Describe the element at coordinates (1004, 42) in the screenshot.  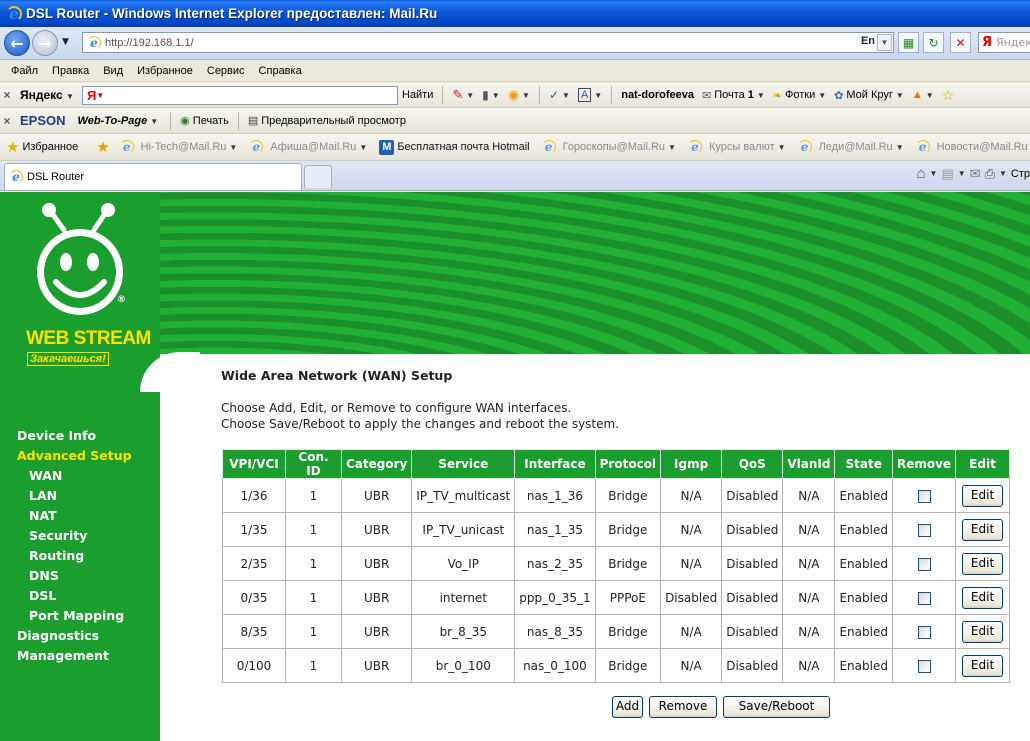
I see `header-search-input: Я Яндекс` at that location.